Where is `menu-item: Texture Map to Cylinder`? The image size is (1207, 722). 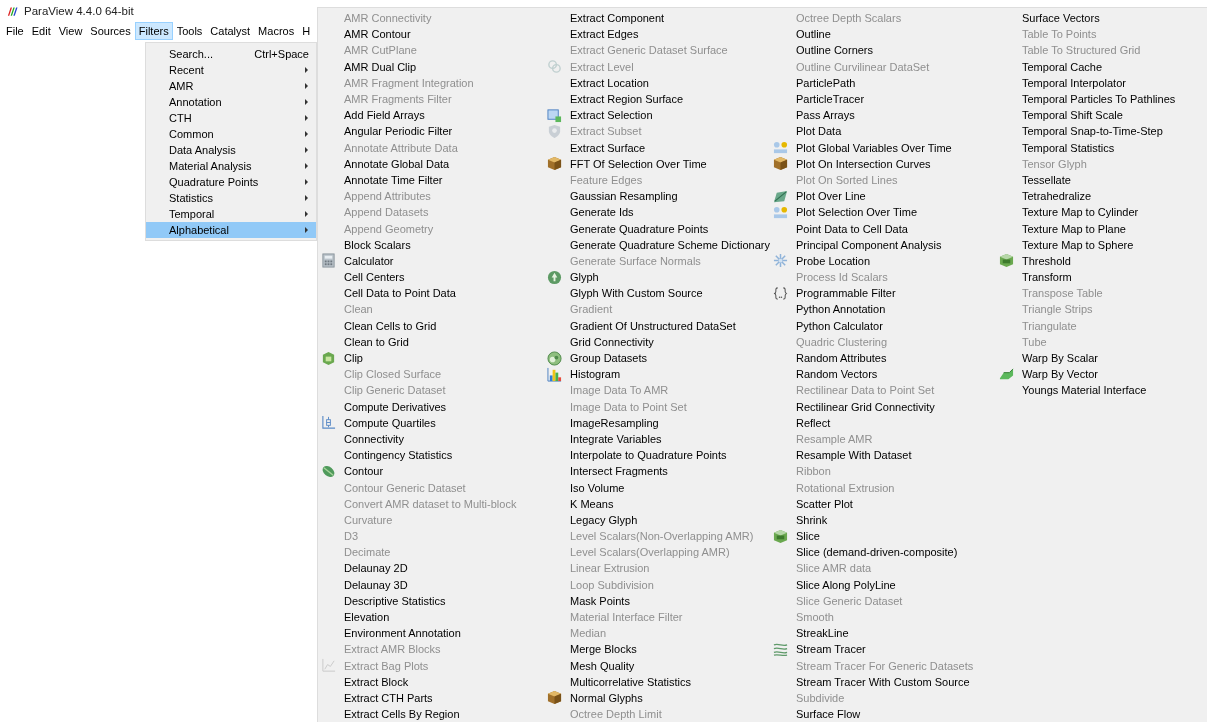 menu-item: Texture Map to Cylinder is located at coordinates (1101, 212).